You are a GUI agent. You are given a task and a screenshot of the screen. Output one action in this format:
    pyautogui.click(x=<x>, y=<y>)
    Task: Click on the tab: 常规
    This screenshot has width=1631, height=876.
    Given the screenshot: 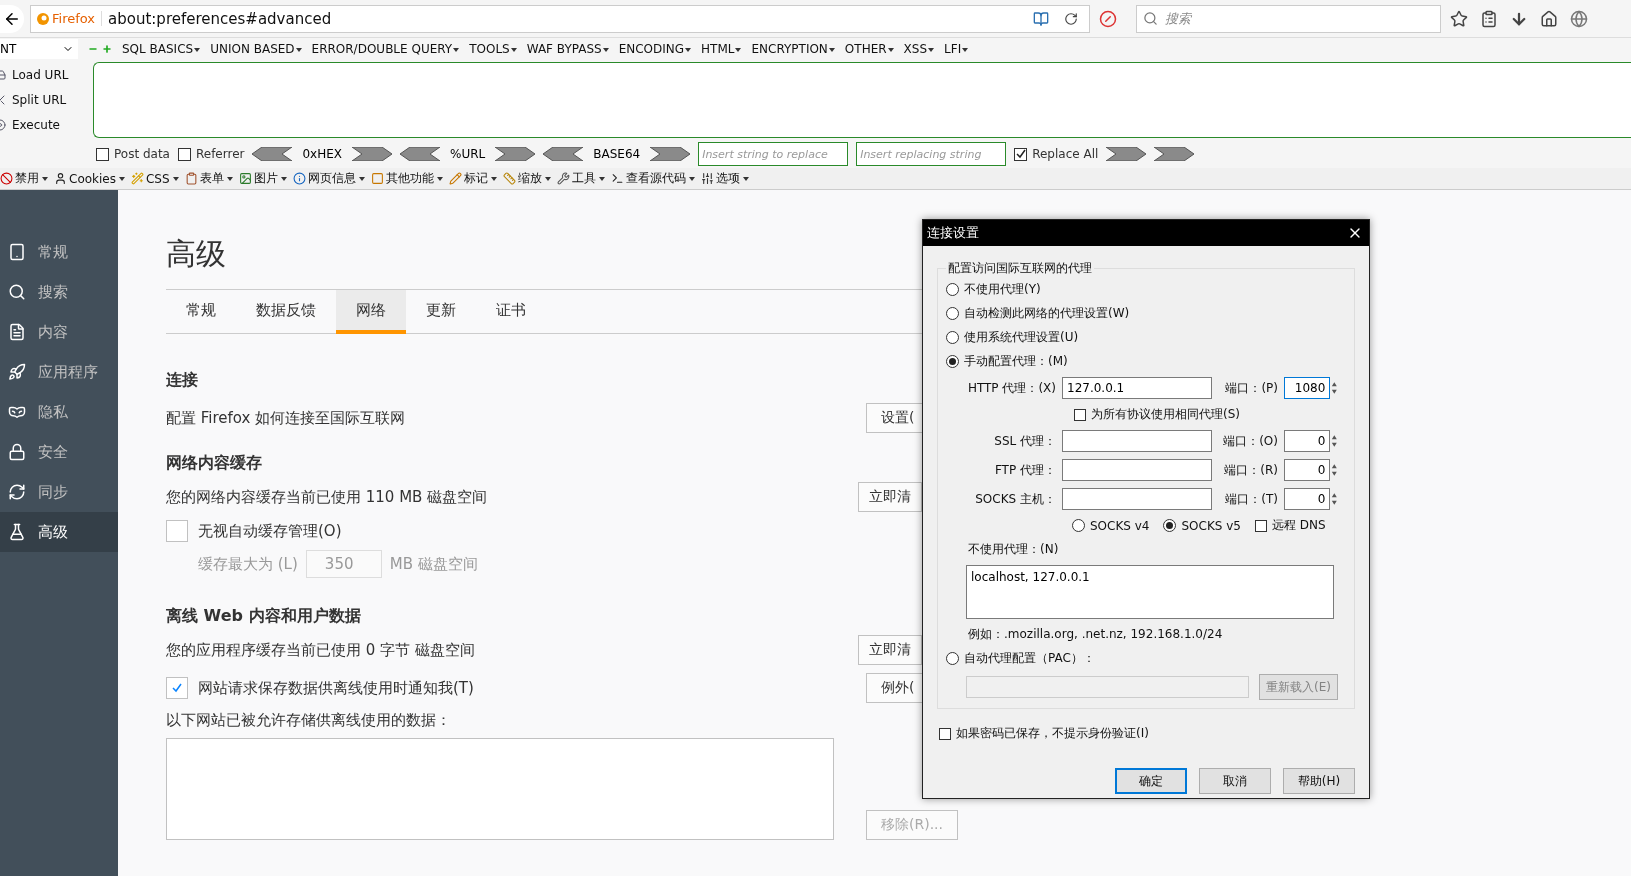 What is the action you would take?
    pyautogui.click(x=201, y=312)
    